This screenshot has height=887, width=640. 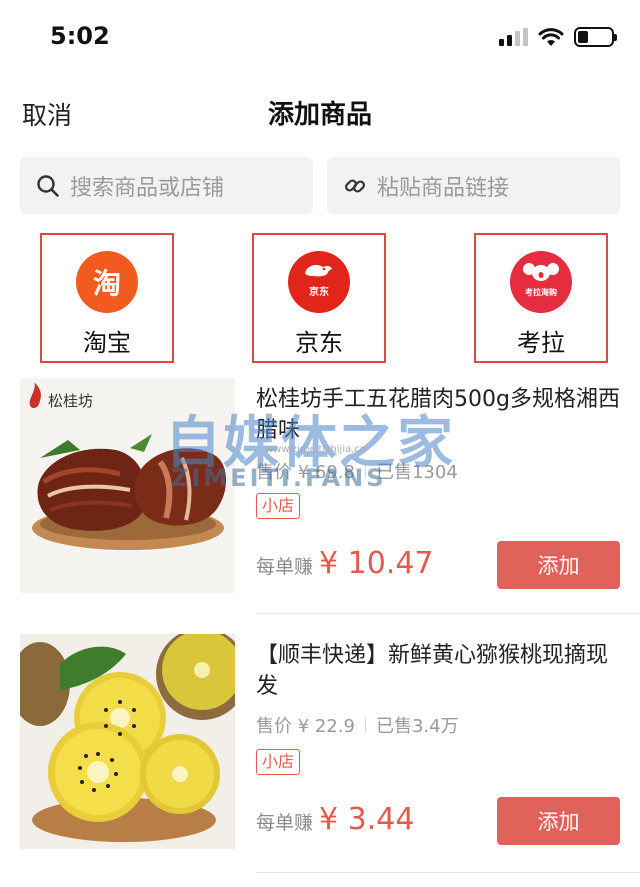 I want to click on product-image: 松桂坊, so click(x=127, y=485).